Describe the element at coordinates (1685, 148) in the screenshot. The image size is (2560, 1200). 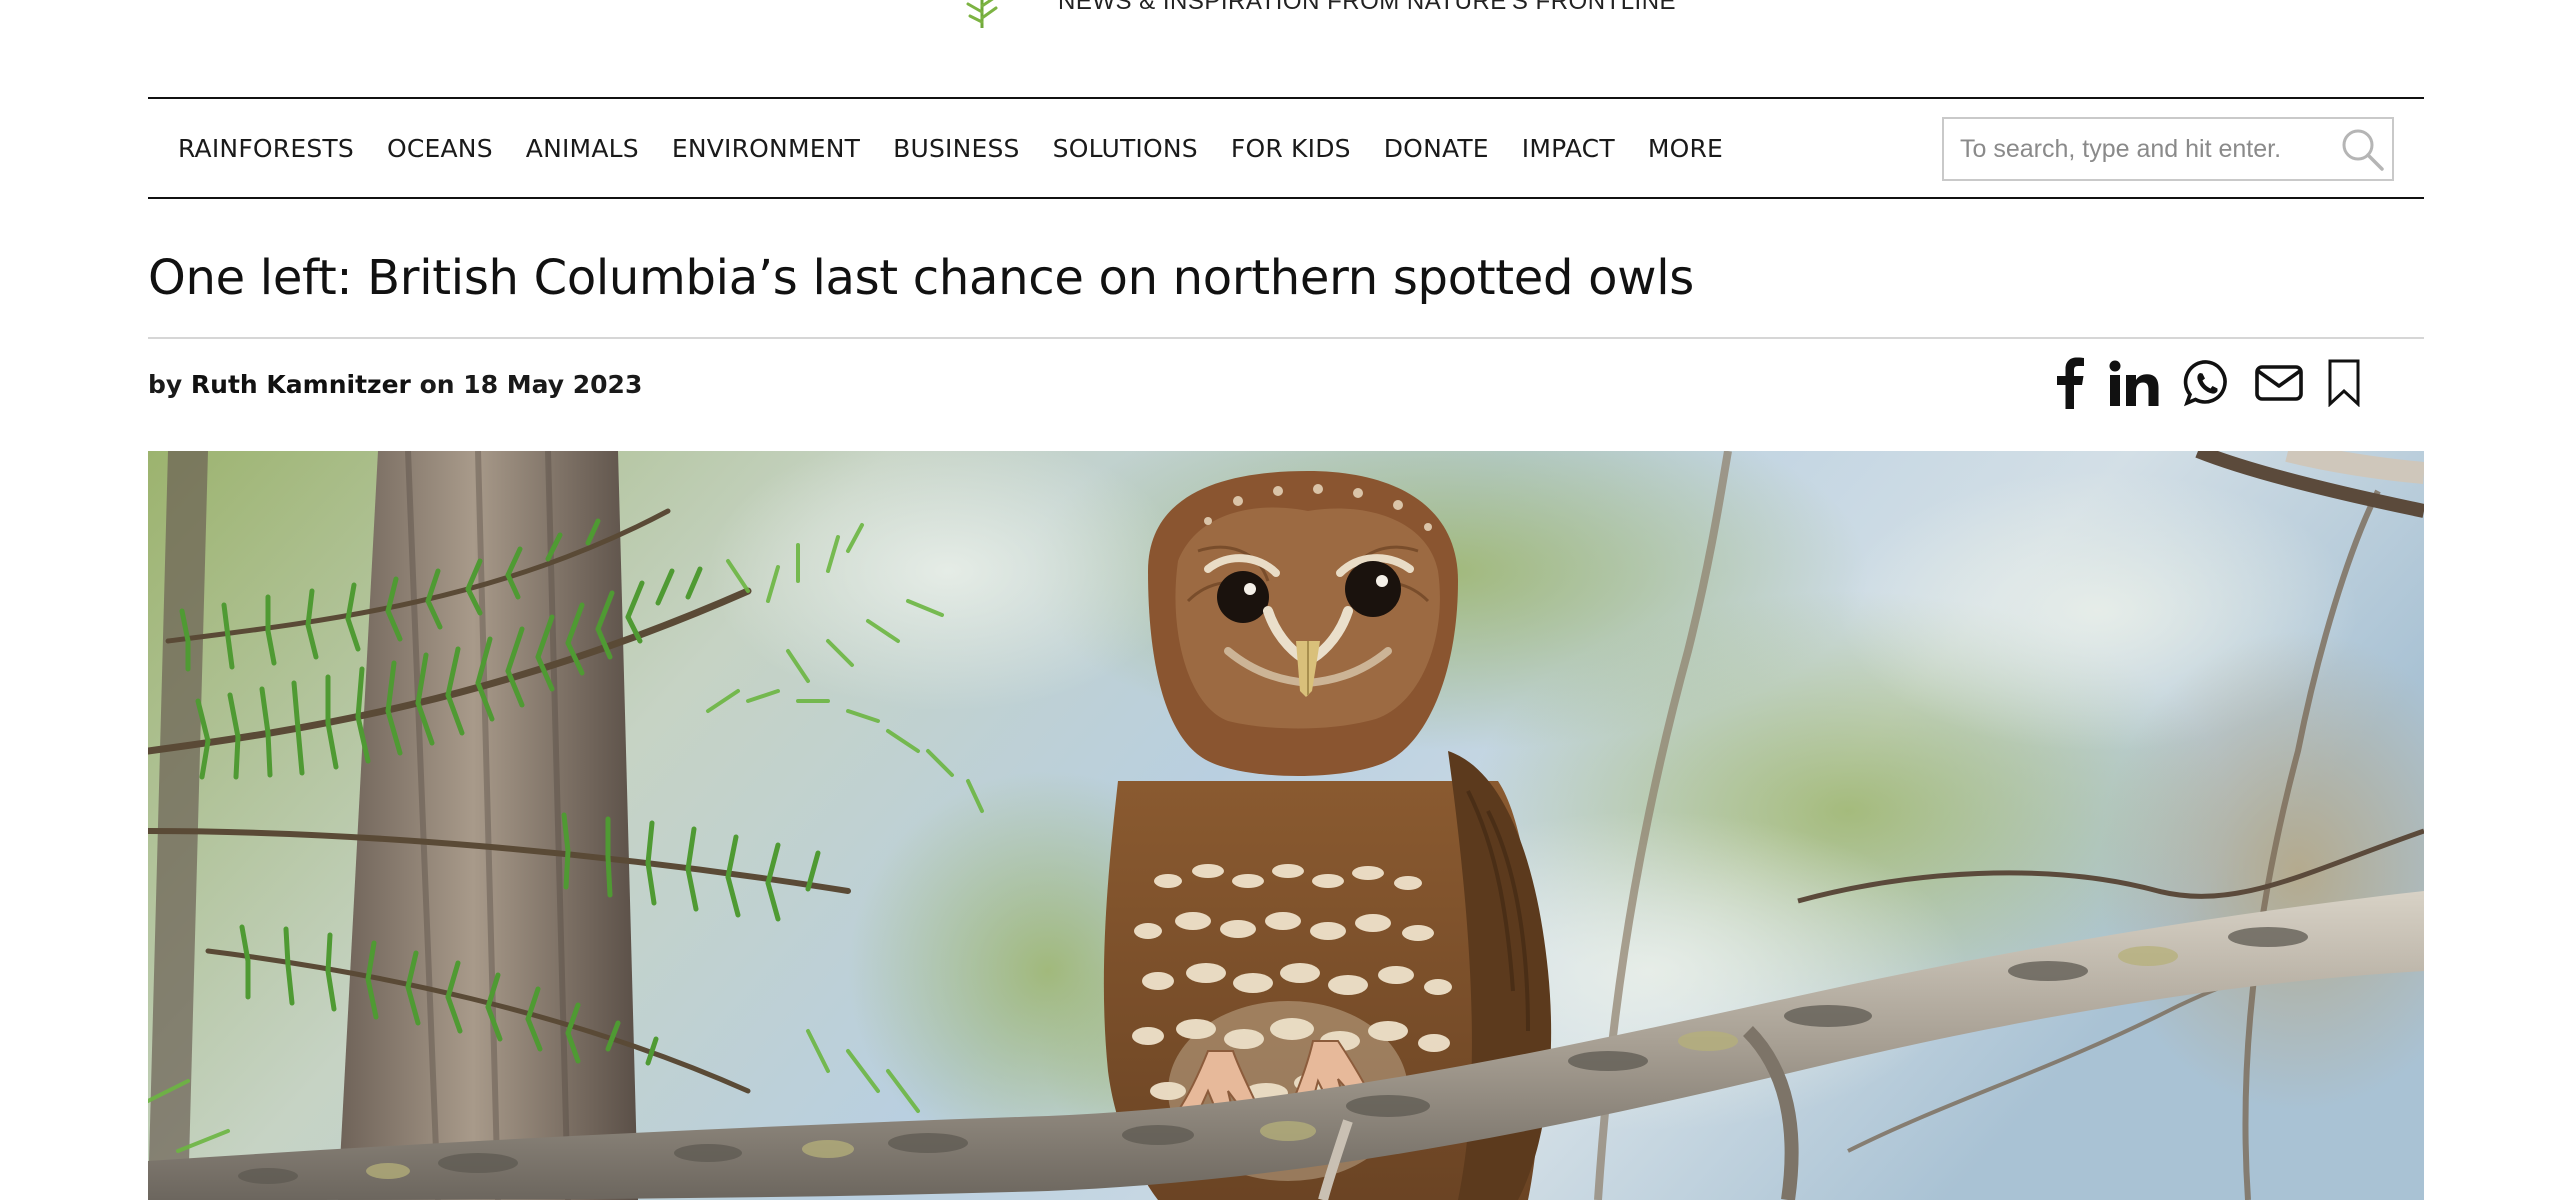
I see `nav-item-more: MORE` at that location.